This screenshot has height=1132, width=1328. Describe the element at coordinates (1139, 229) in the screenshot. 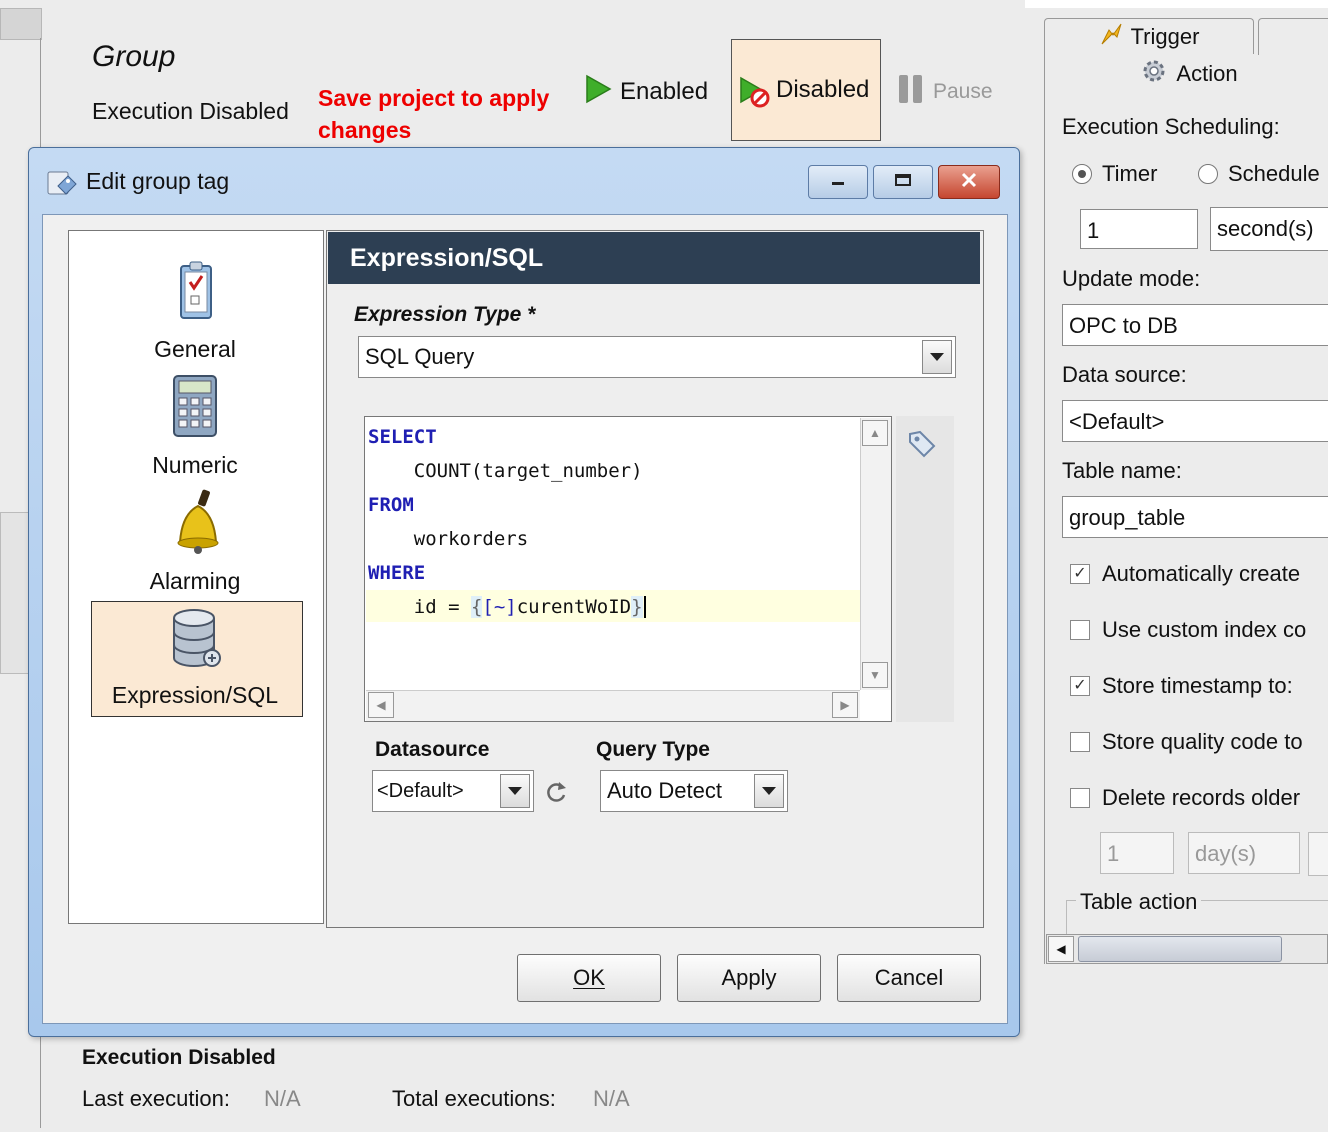

I see `rate-input: 1` at that location.